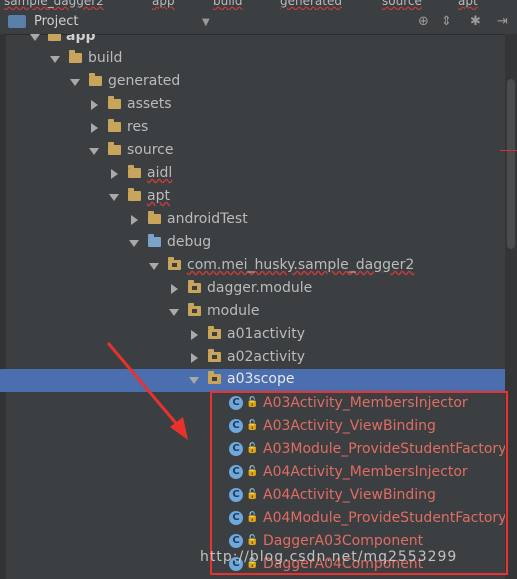 This screenshot has width=517, height=579. Describe the element at coordinates (81, 39) in the screenshot. I see `tree-label-app: app` at that location.